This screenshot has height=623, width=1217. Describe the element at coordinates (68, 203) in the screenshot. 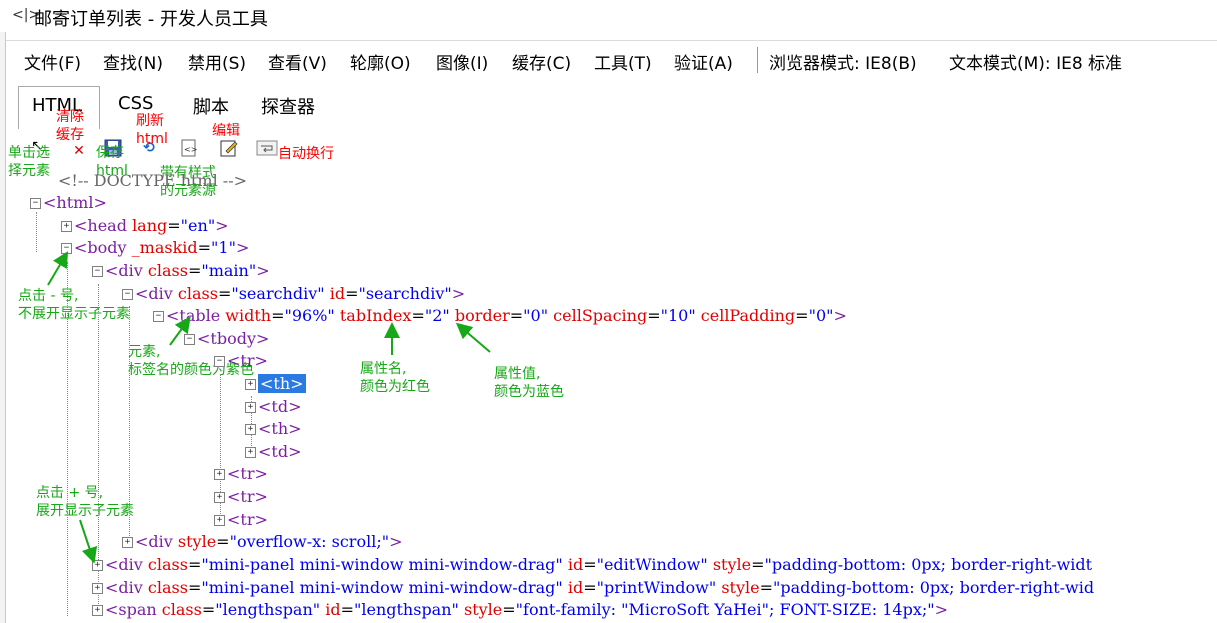

I see `tree-node-html: − <html>` at that location.